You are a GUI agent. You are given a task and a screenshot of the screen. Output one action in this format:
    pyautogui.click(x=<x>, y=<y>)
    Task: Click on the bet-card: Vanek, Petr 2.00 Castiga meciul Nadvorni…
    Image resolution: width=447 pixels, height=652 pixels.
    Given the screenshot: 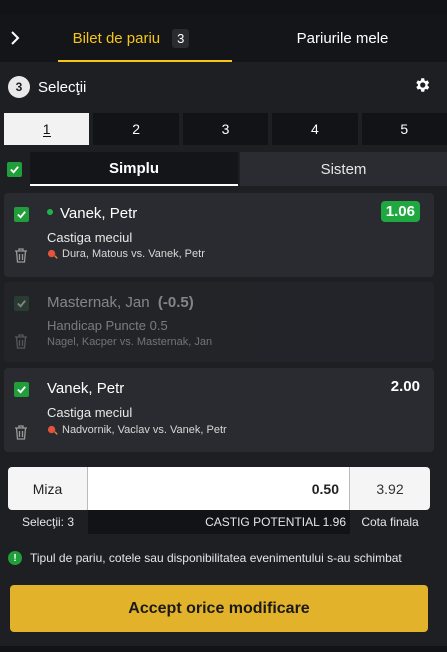 What is the action you would take?
    pyautogui.click(x=219, y=410)
    